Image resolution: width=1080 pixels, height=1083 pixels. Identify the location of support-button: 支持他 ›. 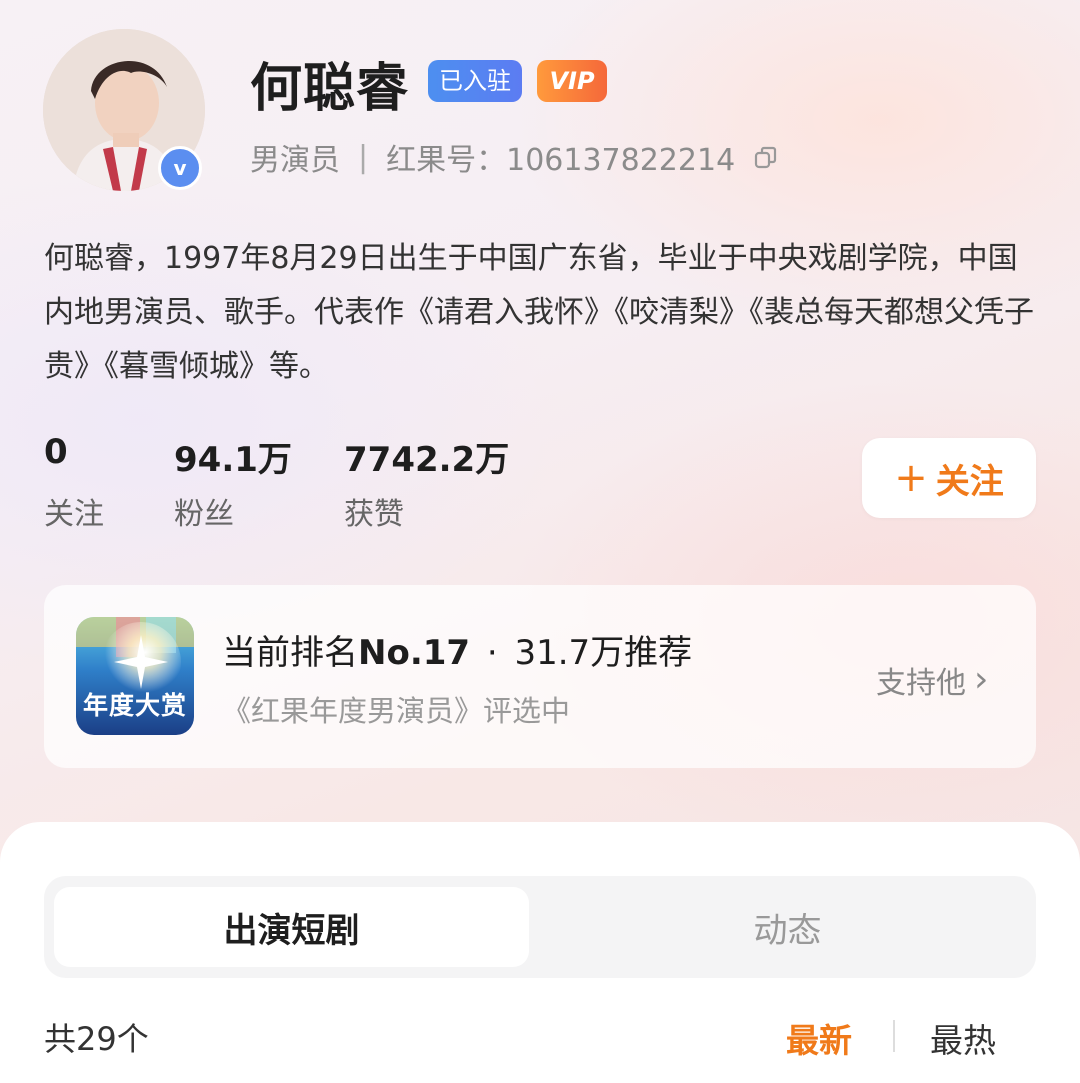
(932, 680).